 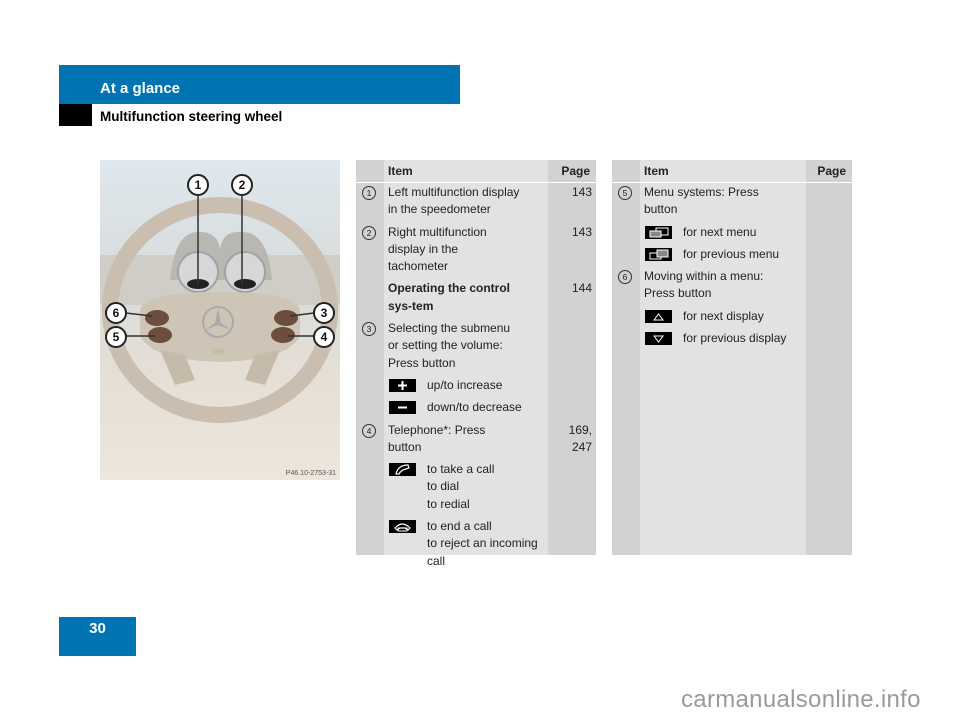 What do you see at coordinates (75, 115) in the screenshot?
I see `header-marker` at bounding box center [75, 115].